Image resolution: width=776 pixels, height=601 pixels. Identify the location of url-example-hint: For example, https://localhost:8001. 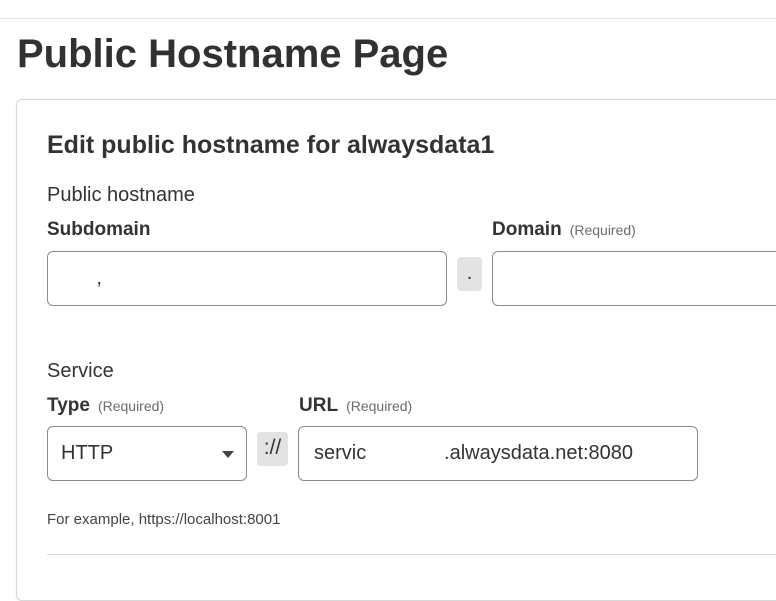
(164, 519).